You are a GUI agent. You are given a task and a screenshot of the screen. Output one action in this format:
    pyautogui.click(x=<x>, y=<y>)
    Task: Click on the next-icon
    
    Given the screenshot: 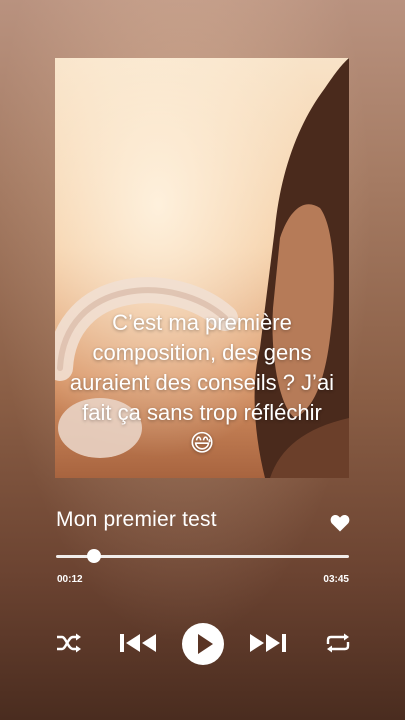 What is the action you would take?
    pyautogui.click(x=268, y=643)
    